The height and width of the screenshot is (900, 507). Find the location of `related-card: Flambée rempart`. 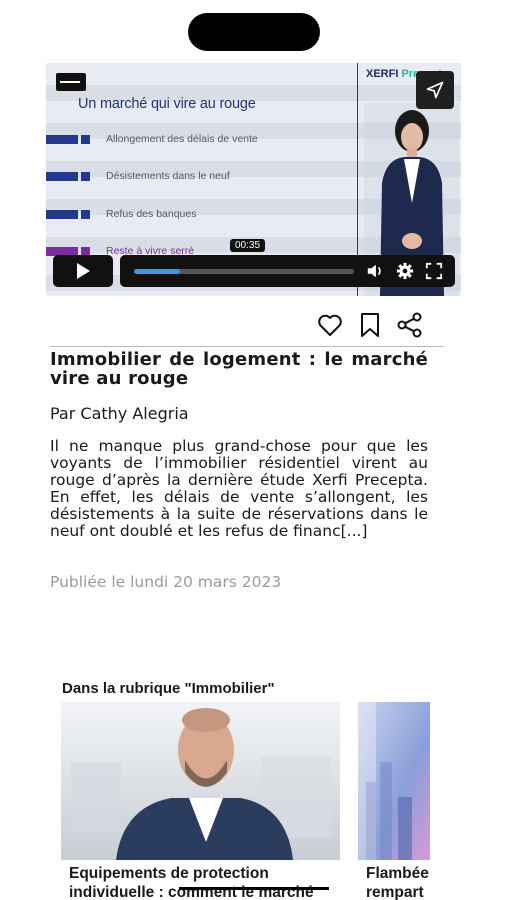

related-card: Flambée rempart is located at coordinates (394, 801).